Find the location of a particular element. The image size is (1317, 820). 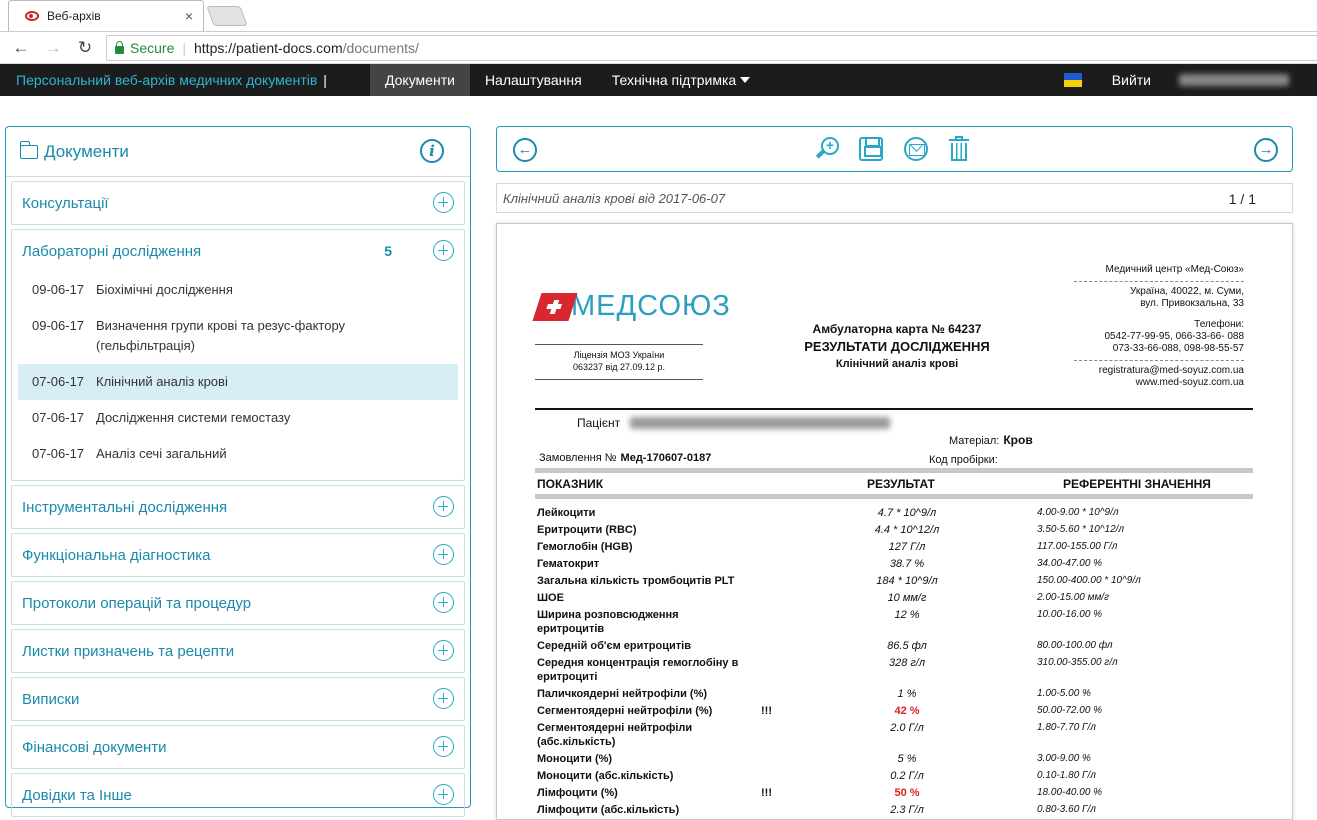

category-header: Довідки та Інше is located at coordinates (238, 795).